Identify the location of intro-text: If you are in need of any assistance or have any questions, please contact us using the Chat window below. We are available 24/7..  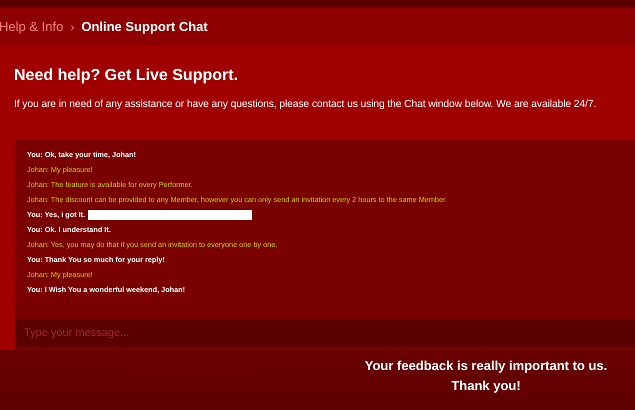
(306, 104).